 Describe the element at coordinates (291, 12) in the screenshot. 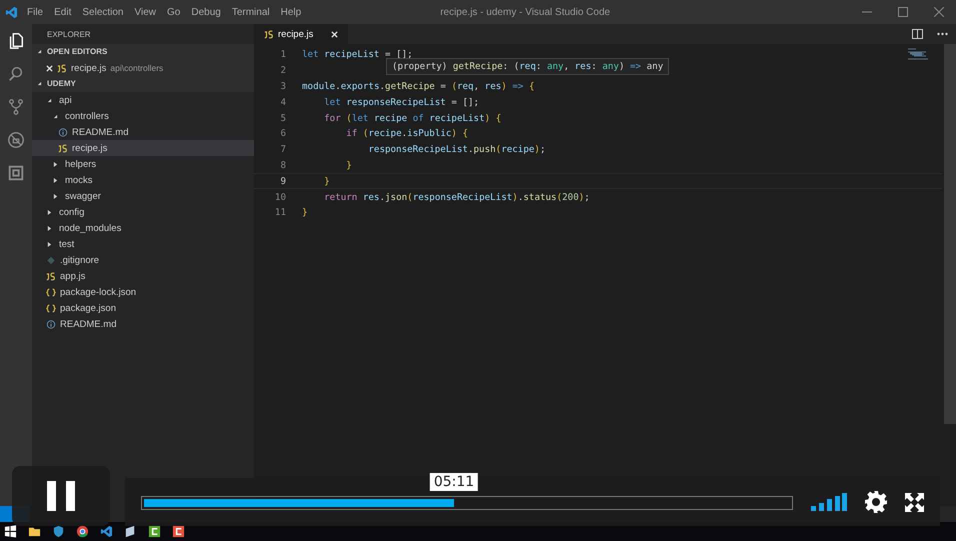

I see `menu-item: Help` at that location.